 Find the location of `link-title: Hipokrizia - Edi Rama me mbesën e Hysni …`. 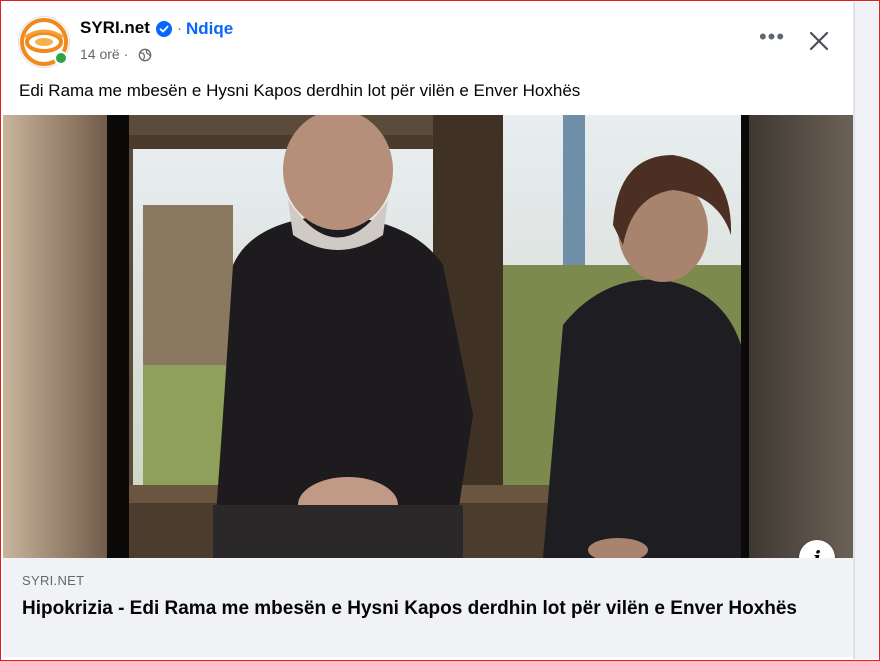

link-title: Hipokrizia - Edi Rama me mbesën e Hysni … is located at coordinates (417, 609).